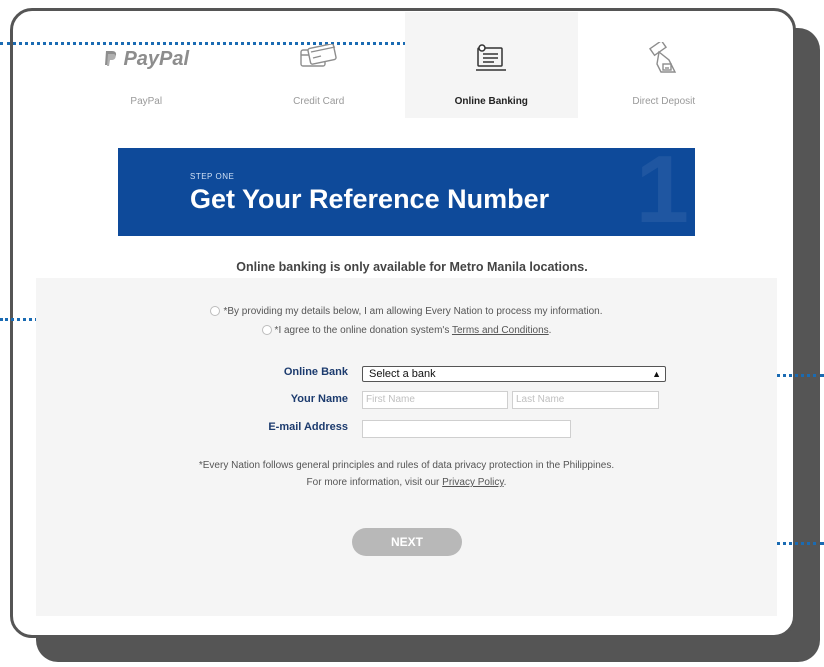 The image size is (824, 667). Describe the element at coordinates (402, 374) in the screenshot. I see `online-bank-value: Select a bank` at that location.